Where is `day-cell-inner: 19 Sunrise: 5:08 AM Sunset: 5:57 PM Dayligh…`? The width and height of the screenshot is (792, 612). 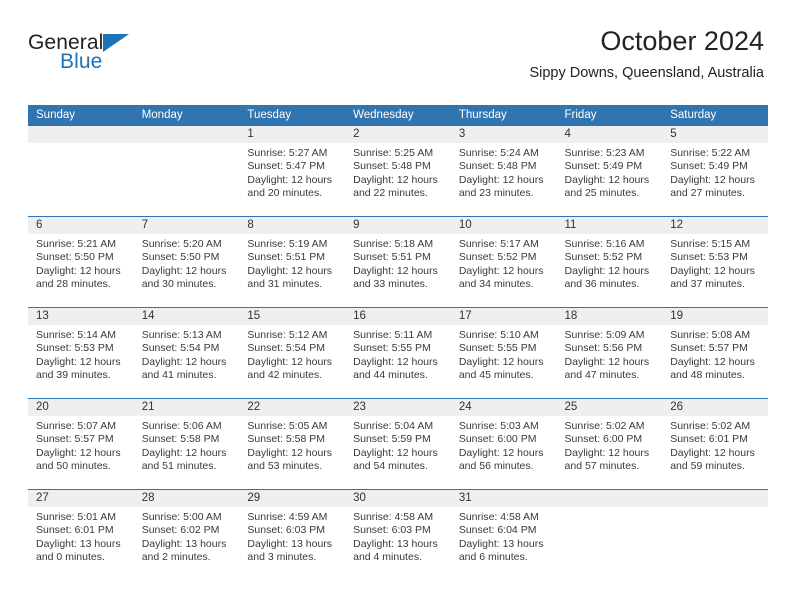 day-cell-inner: 19 Sunrise: 5:08 AM Sunset: 5:57 PM Dayligh… is located at coordinates (715, 352).